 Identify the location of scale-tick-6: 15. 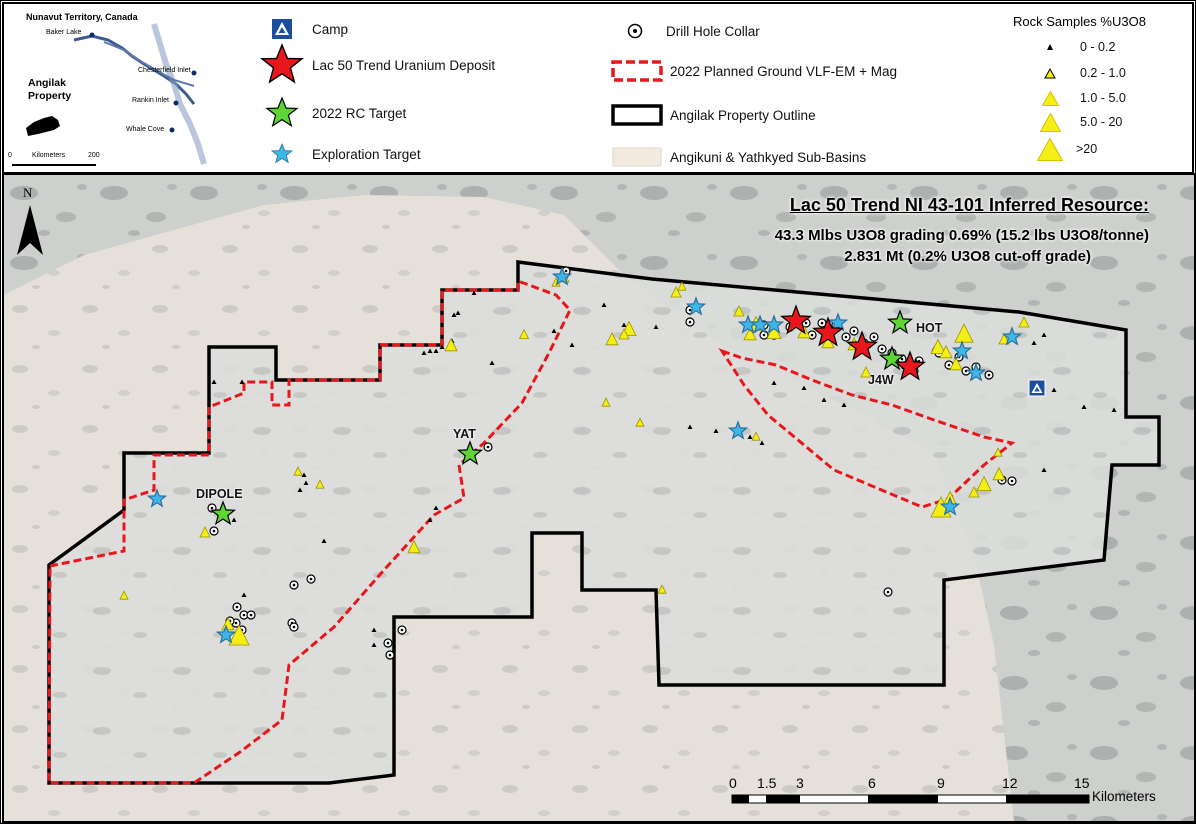
(1082, 783).